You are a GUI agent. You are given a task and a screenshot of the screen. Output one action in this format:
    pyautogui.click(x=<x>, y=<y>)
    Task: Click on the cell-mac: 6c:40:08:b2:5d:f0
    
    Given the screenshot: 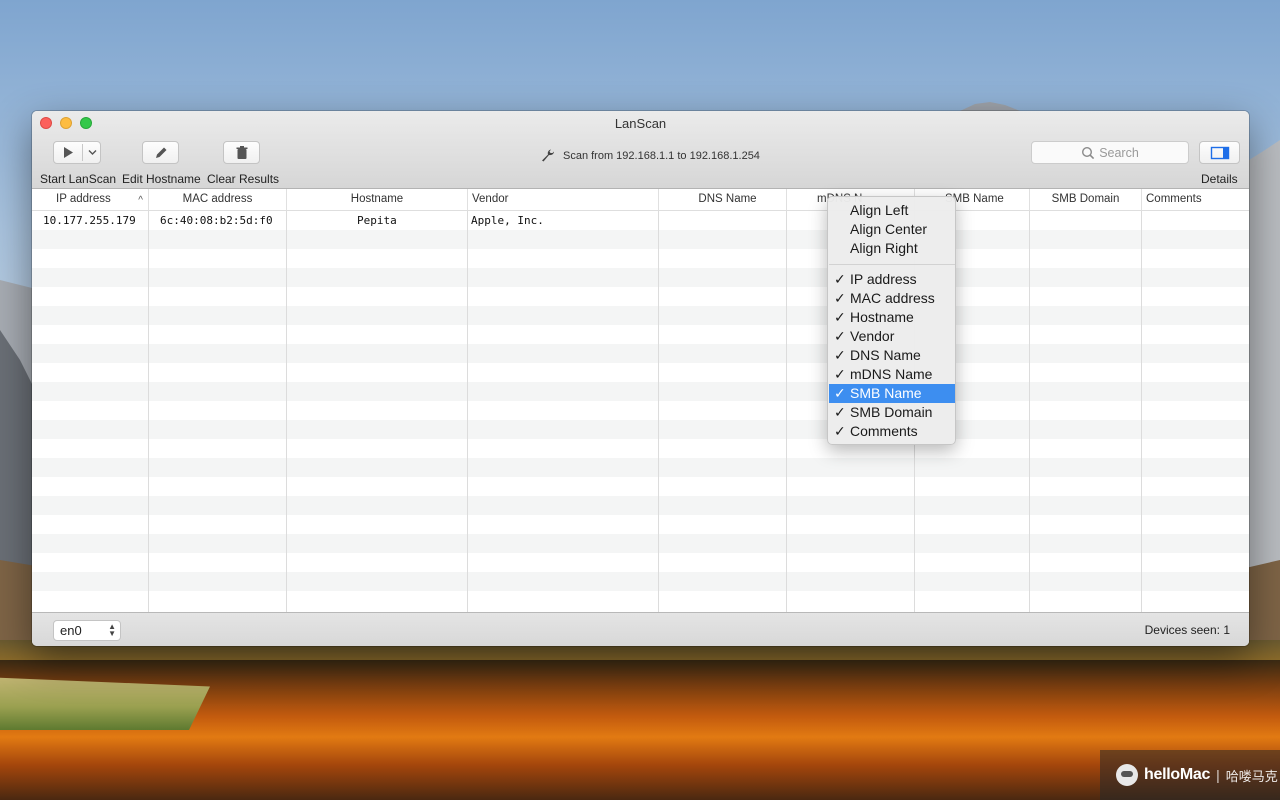 What is the action you would take?
    pyautogui.click(x=216, y=220)
    